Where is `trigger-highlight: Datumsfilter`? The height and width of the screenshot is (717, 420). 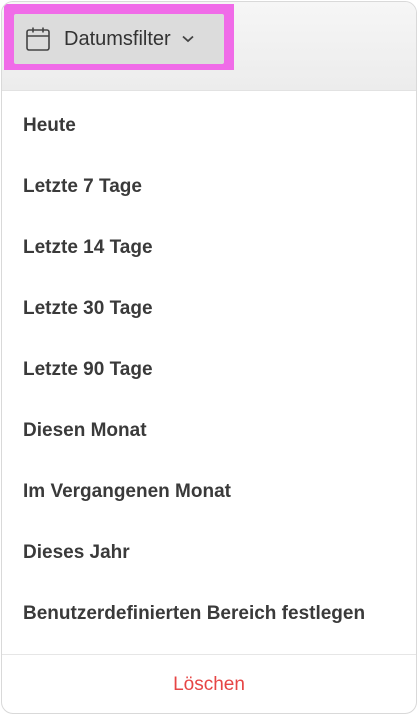 trigger-highlight: Datumsfilter is located at coordinates (119, 37).